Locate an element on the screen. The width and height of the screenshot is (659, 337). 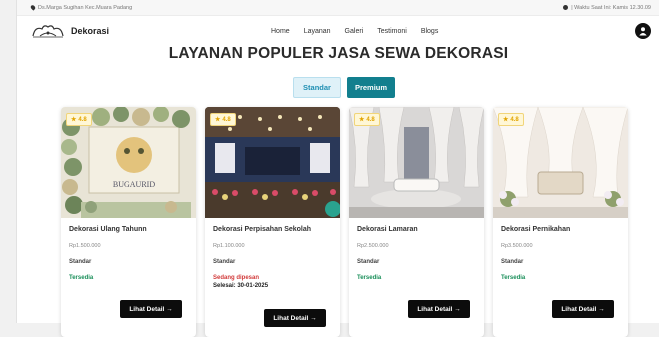
time-text: | Waktu Saat Ini: Kamis 12.30.09 is located at coordinates (611, 7).